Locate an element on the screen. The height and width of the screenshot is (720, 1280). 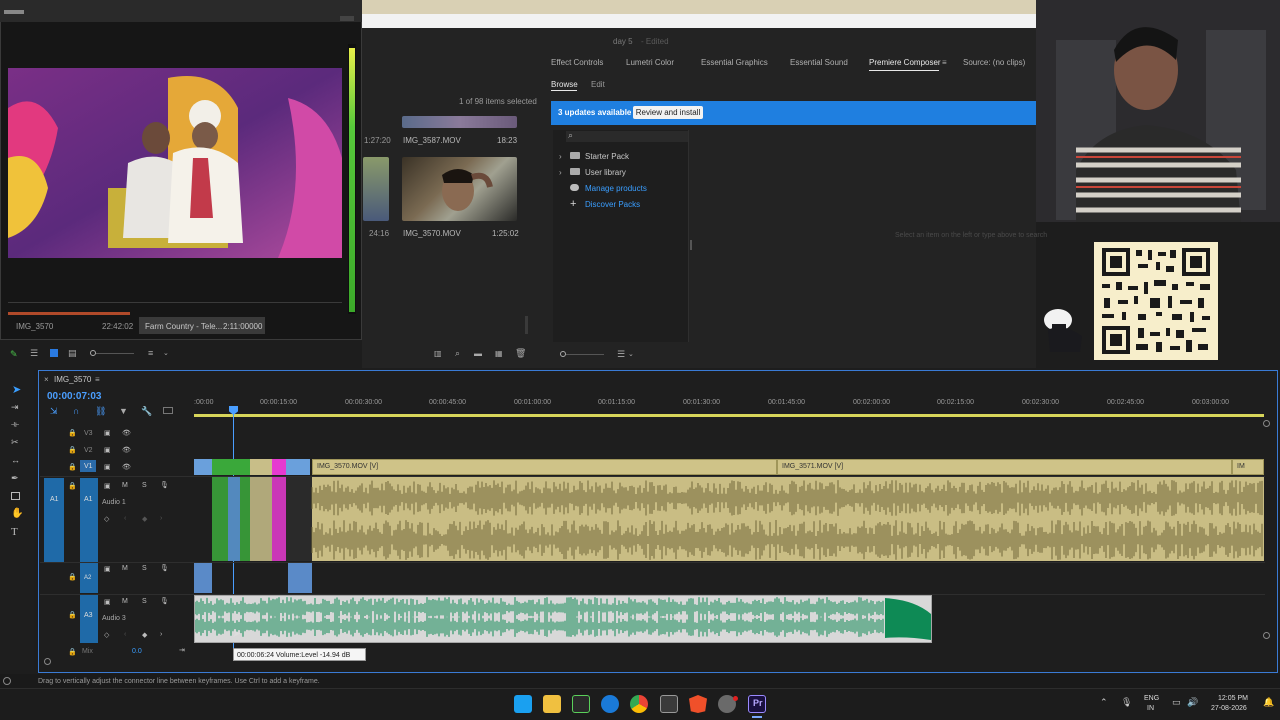
pen-tool-icon: ✒ is located at coordinates (15, 478).